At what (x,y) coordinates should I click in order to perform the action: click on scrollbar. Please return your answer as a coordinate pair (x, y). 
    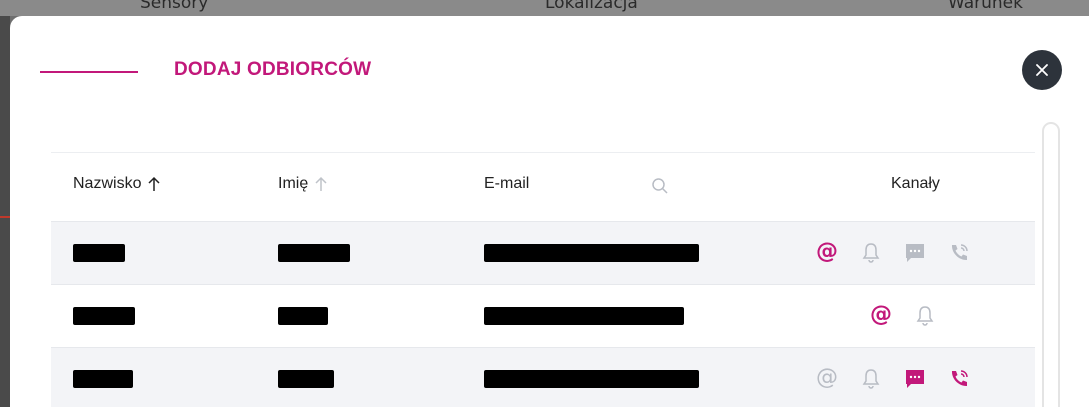
    Looking at the image, I should click on (1051, 264).